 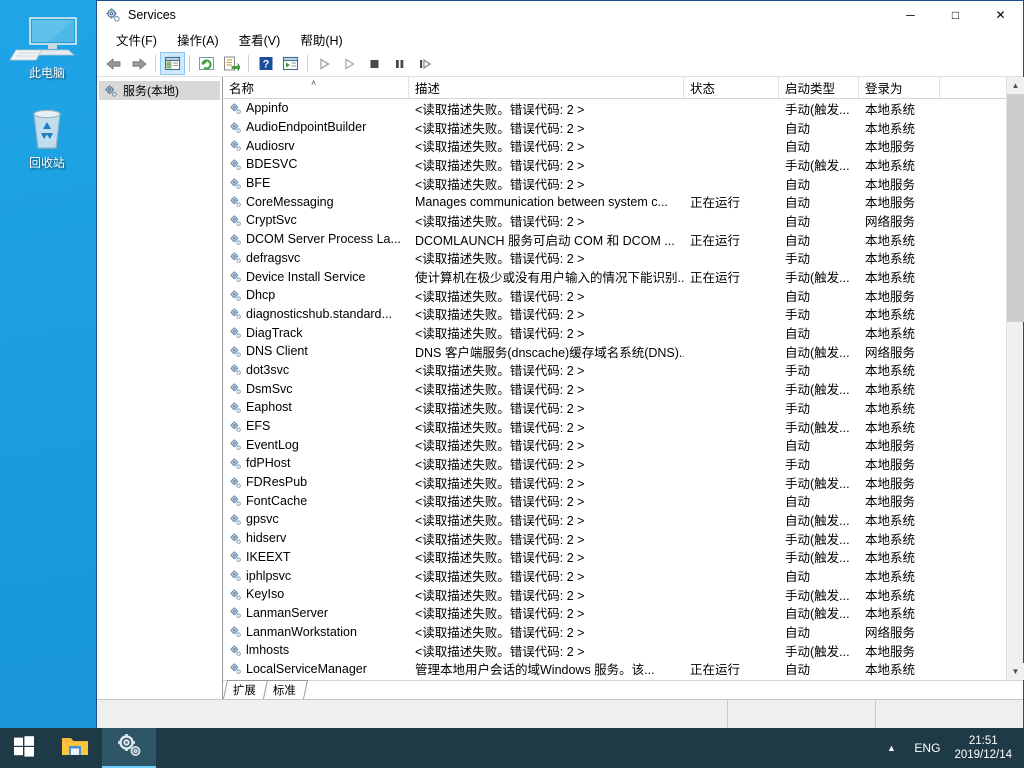 What do you see at coordinates (614, 650) in the screenshot?
I see `table-row: lmhosts <读取描述失败。错误代码: 2 > 手动(触发... 本地服务` at bounding box center [614, 650].